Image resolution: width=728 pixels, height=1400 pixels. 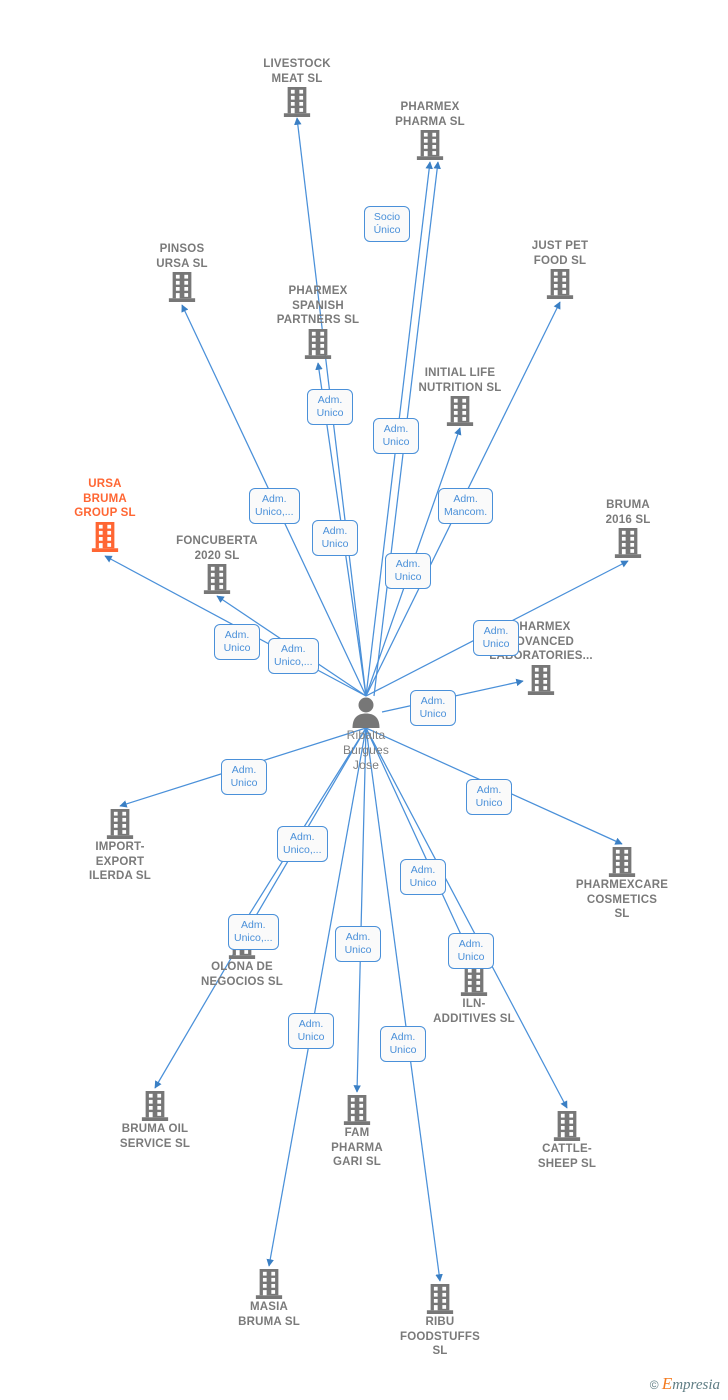 I want to click on node-label-livestock-meat: LIVESTOCK MEAT SL, so click(x=297, y=71).